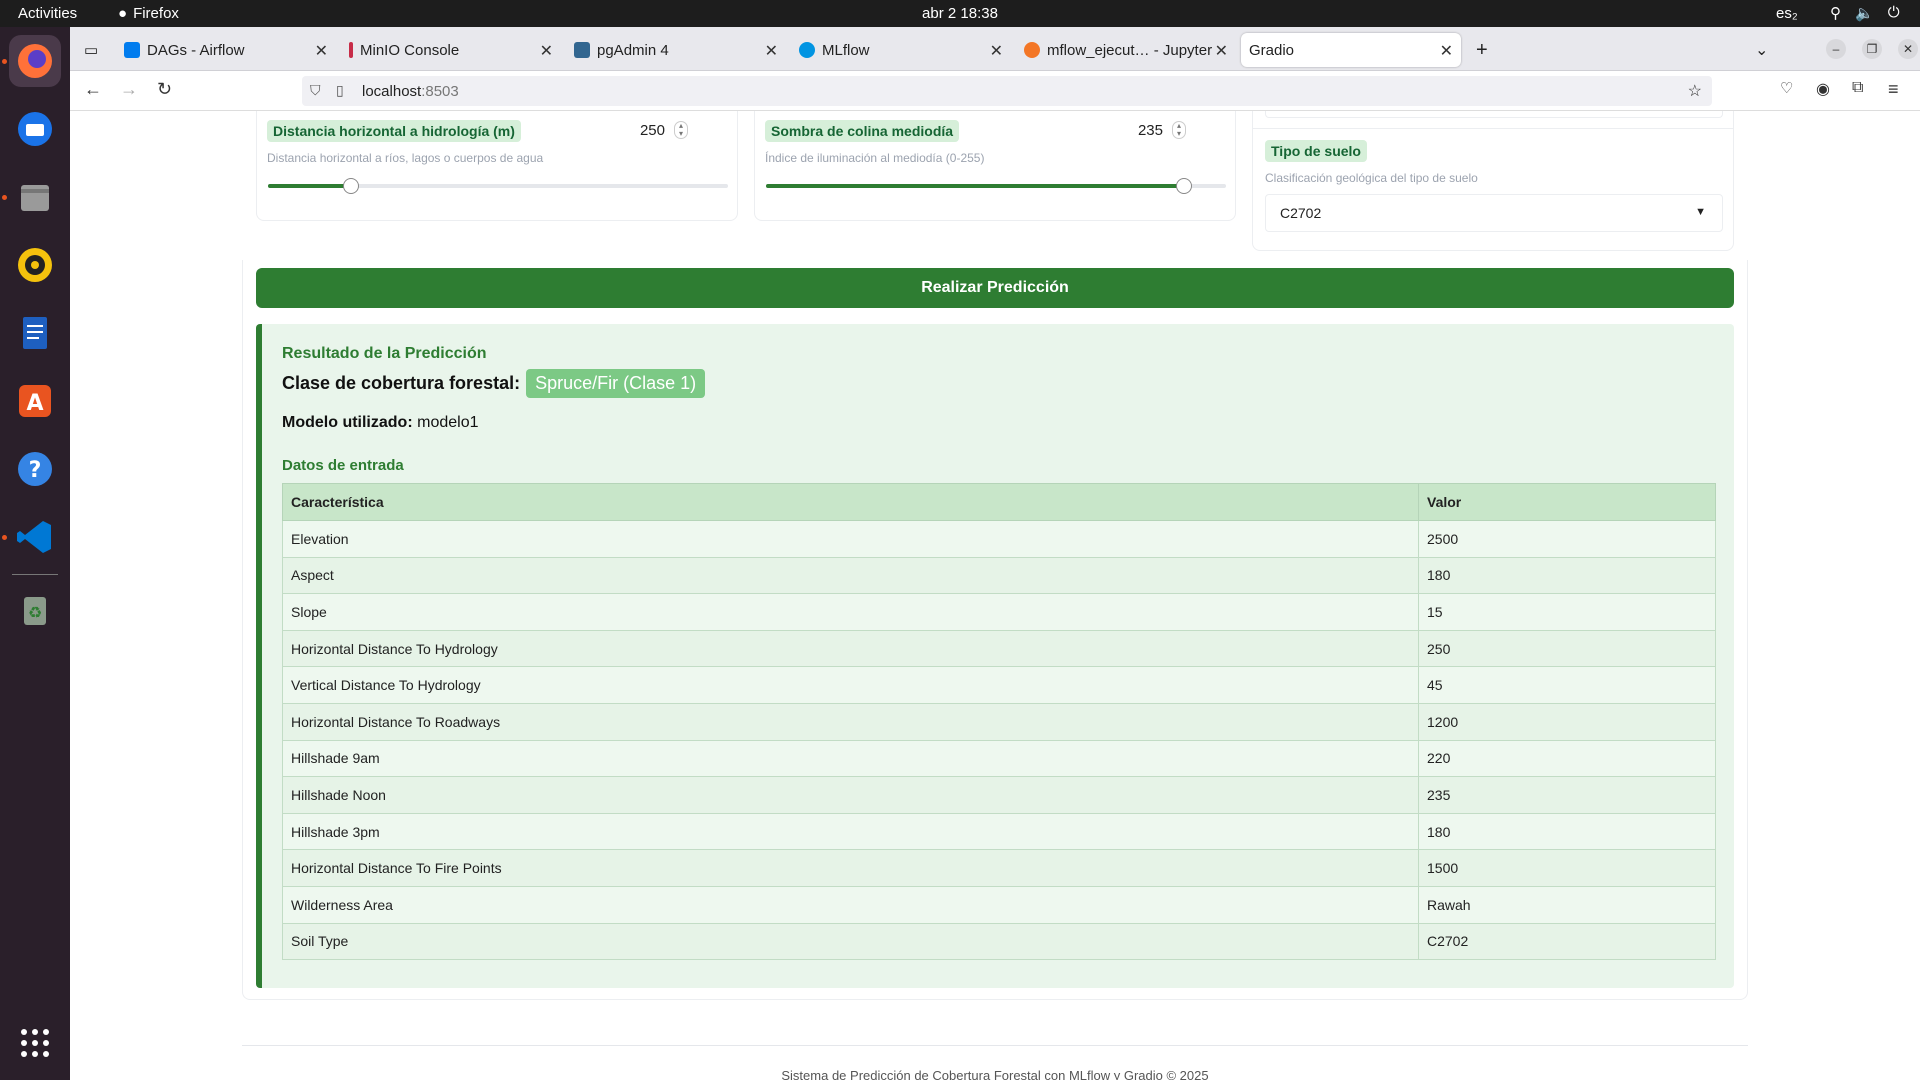  Describe the element at coordinates (498, 186) in the screenshot. I see `hidrologia-slider` at that location.